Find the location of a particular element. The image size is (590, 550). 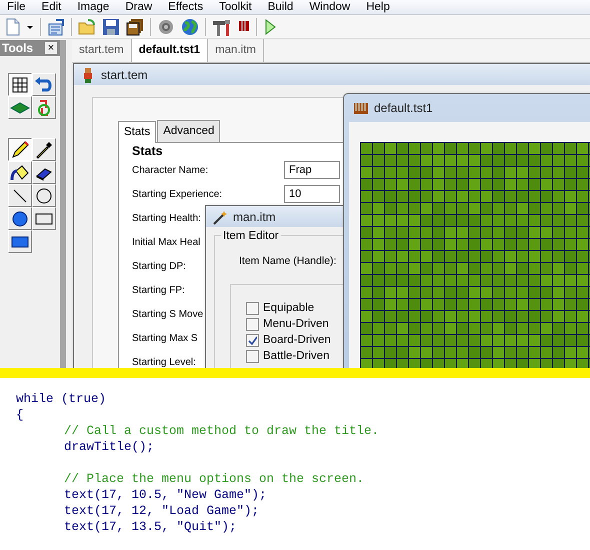

project-icon is located at coordinates (56, 27).